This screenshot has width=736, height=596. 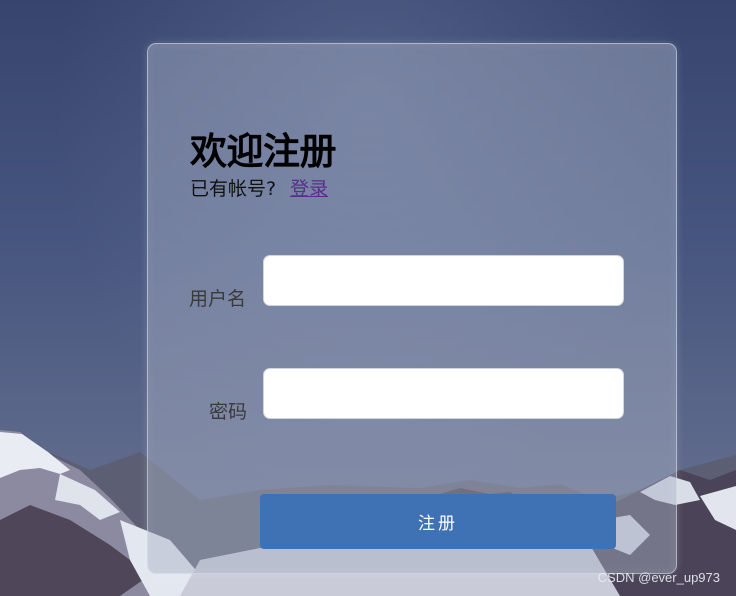 I want to click on register-button: 注册, so click(x=438, y=521).